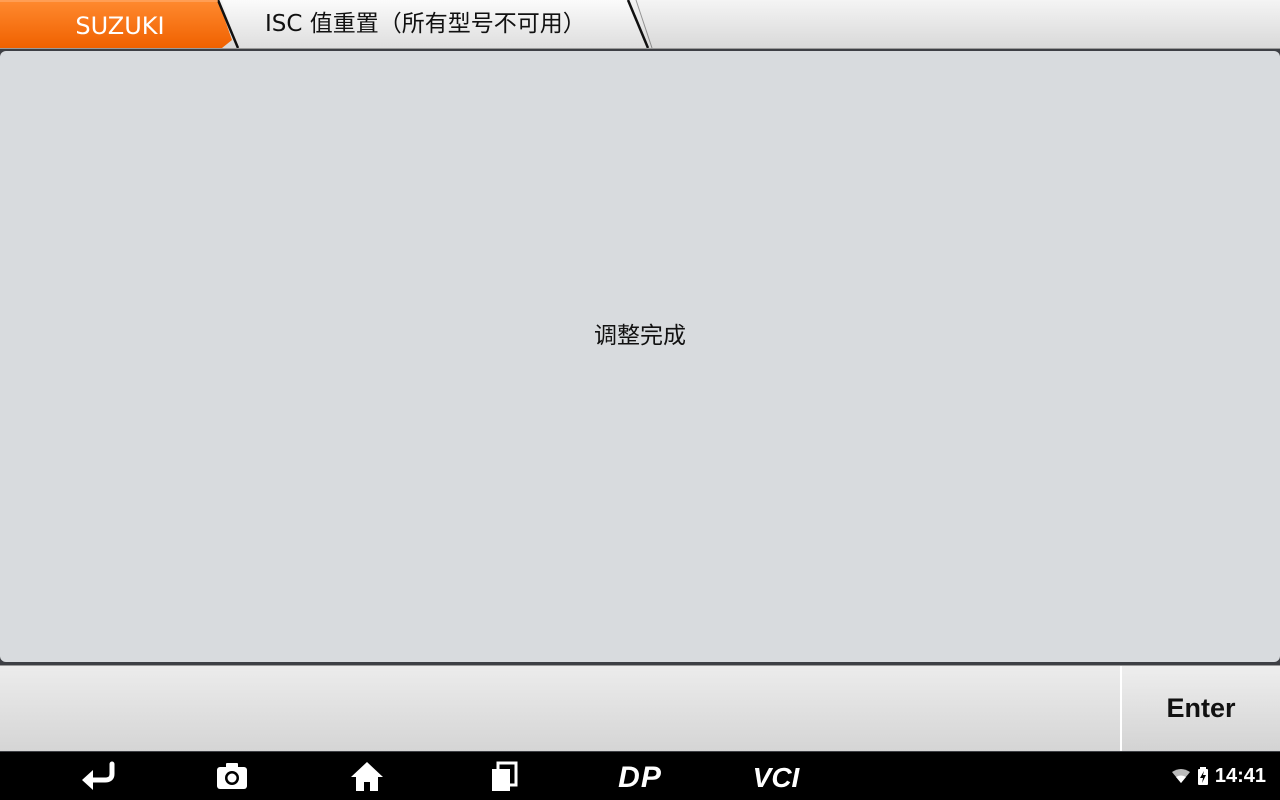 The image size is (1280, 800). Describe the element at coordinates (640, 336) in the screenshot. I see `status-message: 调整完成` at that location.